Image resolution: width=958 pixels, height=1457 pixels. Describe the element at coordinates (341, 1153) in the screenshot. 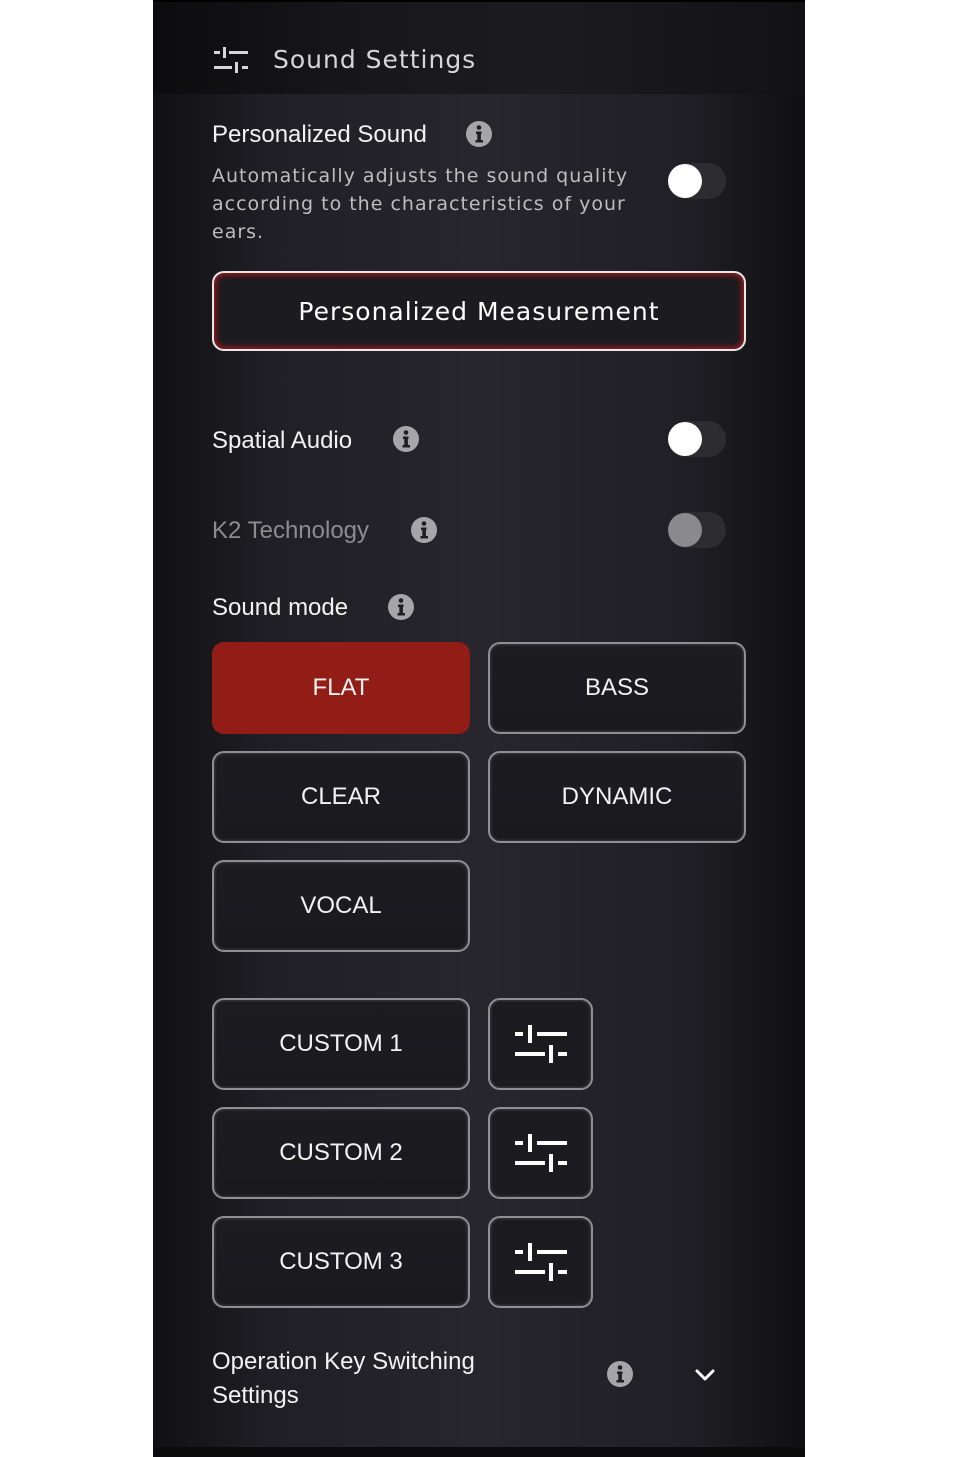

I see `sound-mode-custom2-button: CUSTOM 2` at that location.